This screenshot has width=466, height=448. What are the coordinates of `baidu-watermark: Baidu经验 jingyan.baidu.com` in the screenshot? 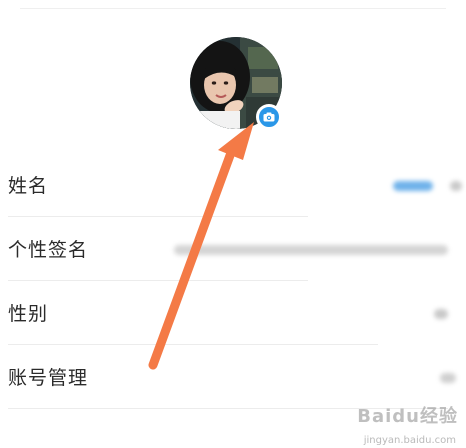 It's located at (398, 424).